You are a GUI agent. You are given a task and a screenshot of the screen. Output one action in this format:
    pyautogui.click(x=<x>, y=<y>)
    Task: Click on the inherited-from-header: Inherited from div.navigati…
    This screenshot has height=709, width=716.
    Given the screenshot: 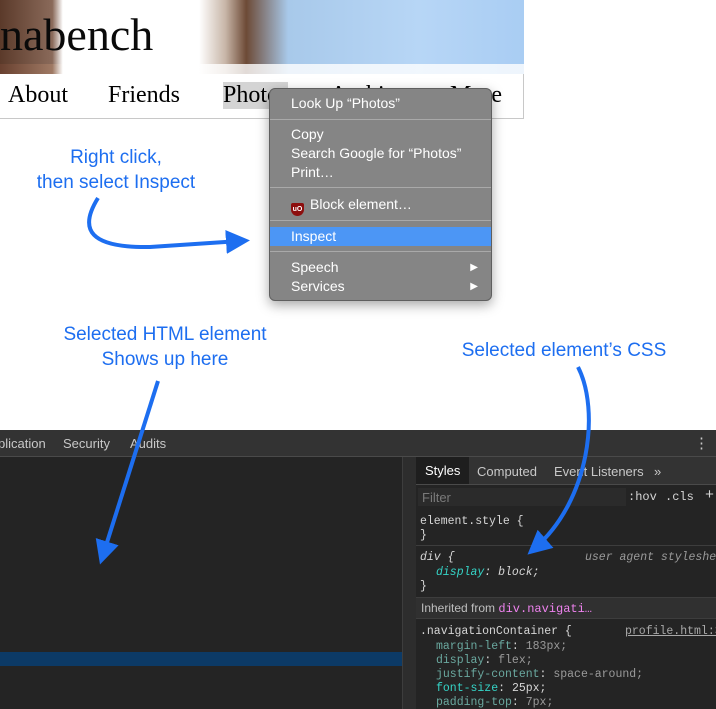 What is the action you would take?
    pyautogui.click(x=566, y=608)
    